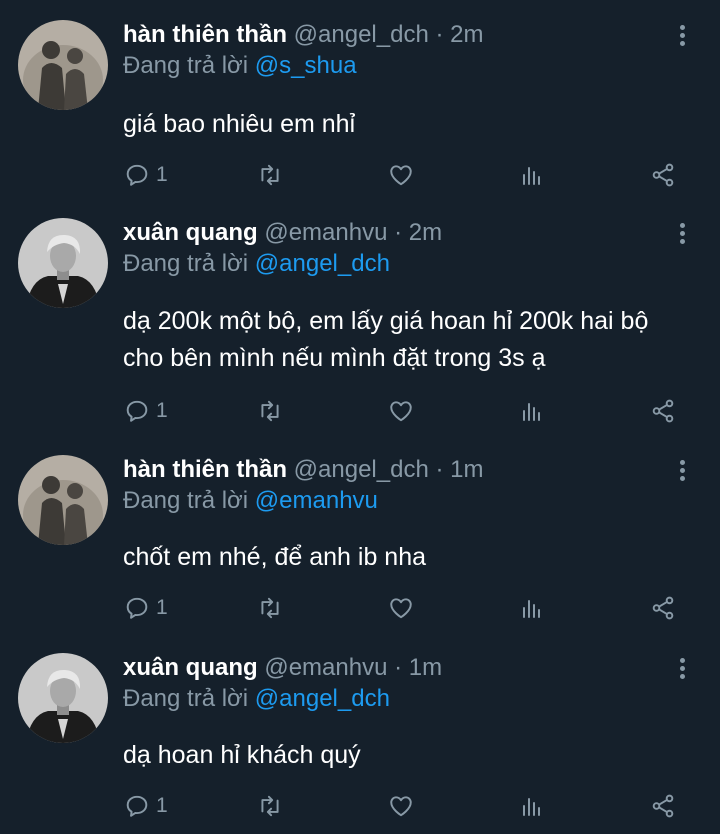 Image resolution: width=720 pixels, height=834 pixels. I want to click on tweet-text: giá bao nhiêu em nhỉ, so click(239, 124).